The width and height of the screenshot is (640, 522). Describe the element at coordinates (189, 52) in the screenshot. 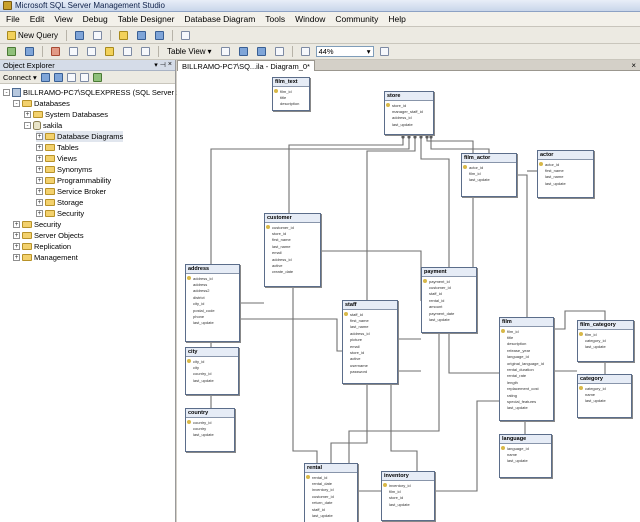

I see `table-view-button: Table View ▾` at that location.